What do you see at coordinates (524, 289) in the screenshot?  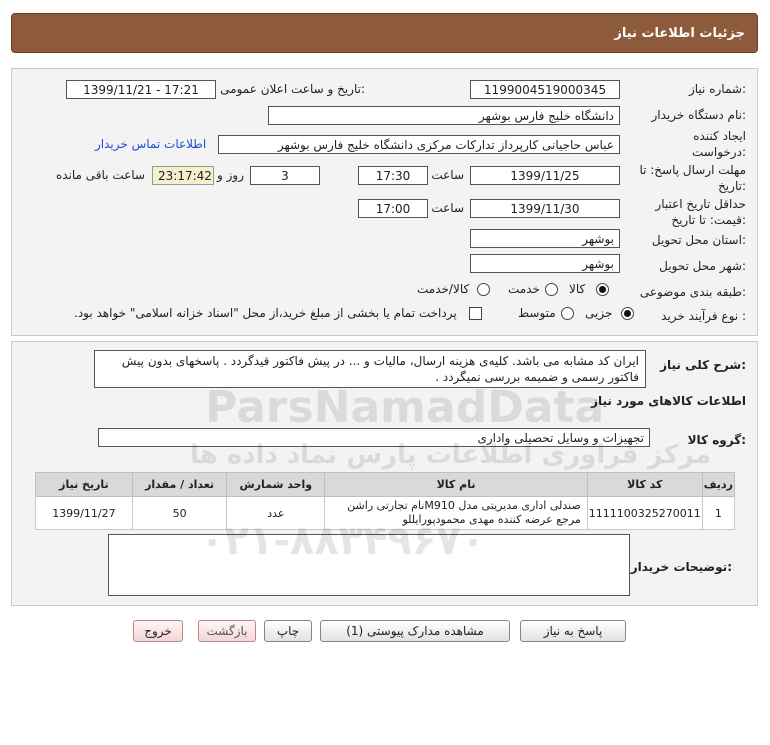 I see `category-option-service: خدمت` at bounding box center [524, 289].